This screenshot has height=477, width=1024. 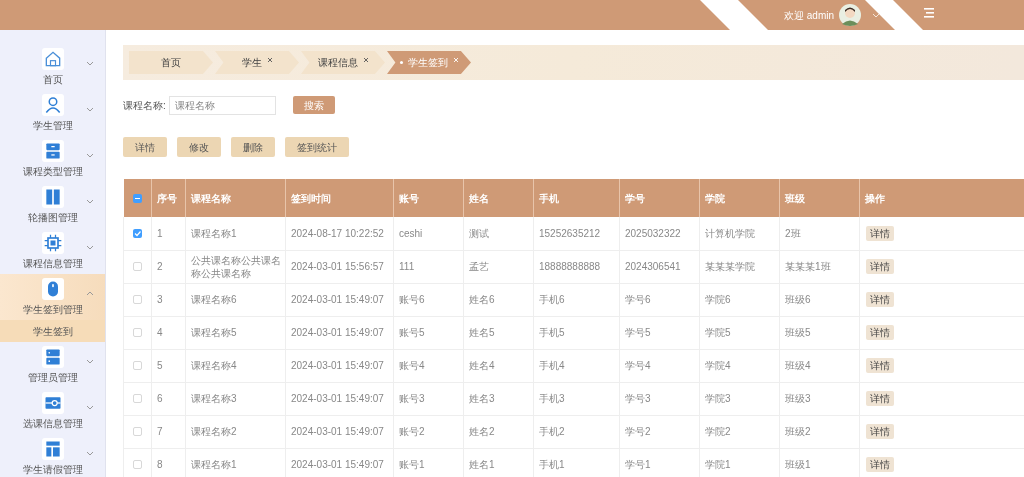 I want to click on table-cell: 账号4, so click(x=412, y=365).